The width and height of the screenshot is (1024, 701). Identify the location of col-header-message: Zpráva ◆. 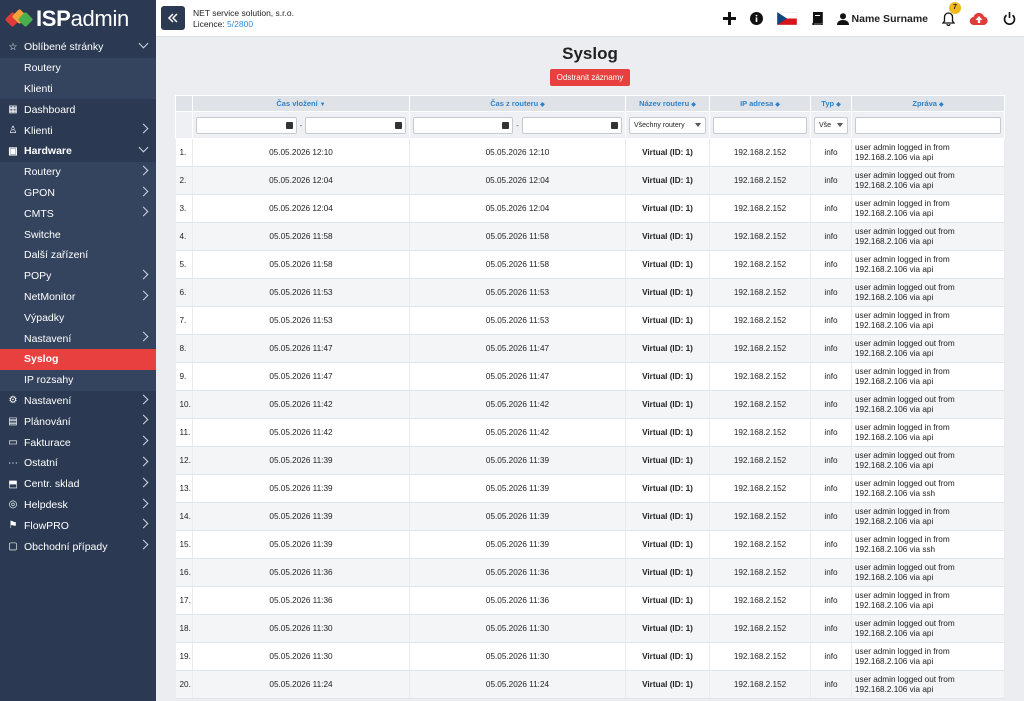
(928, 103).